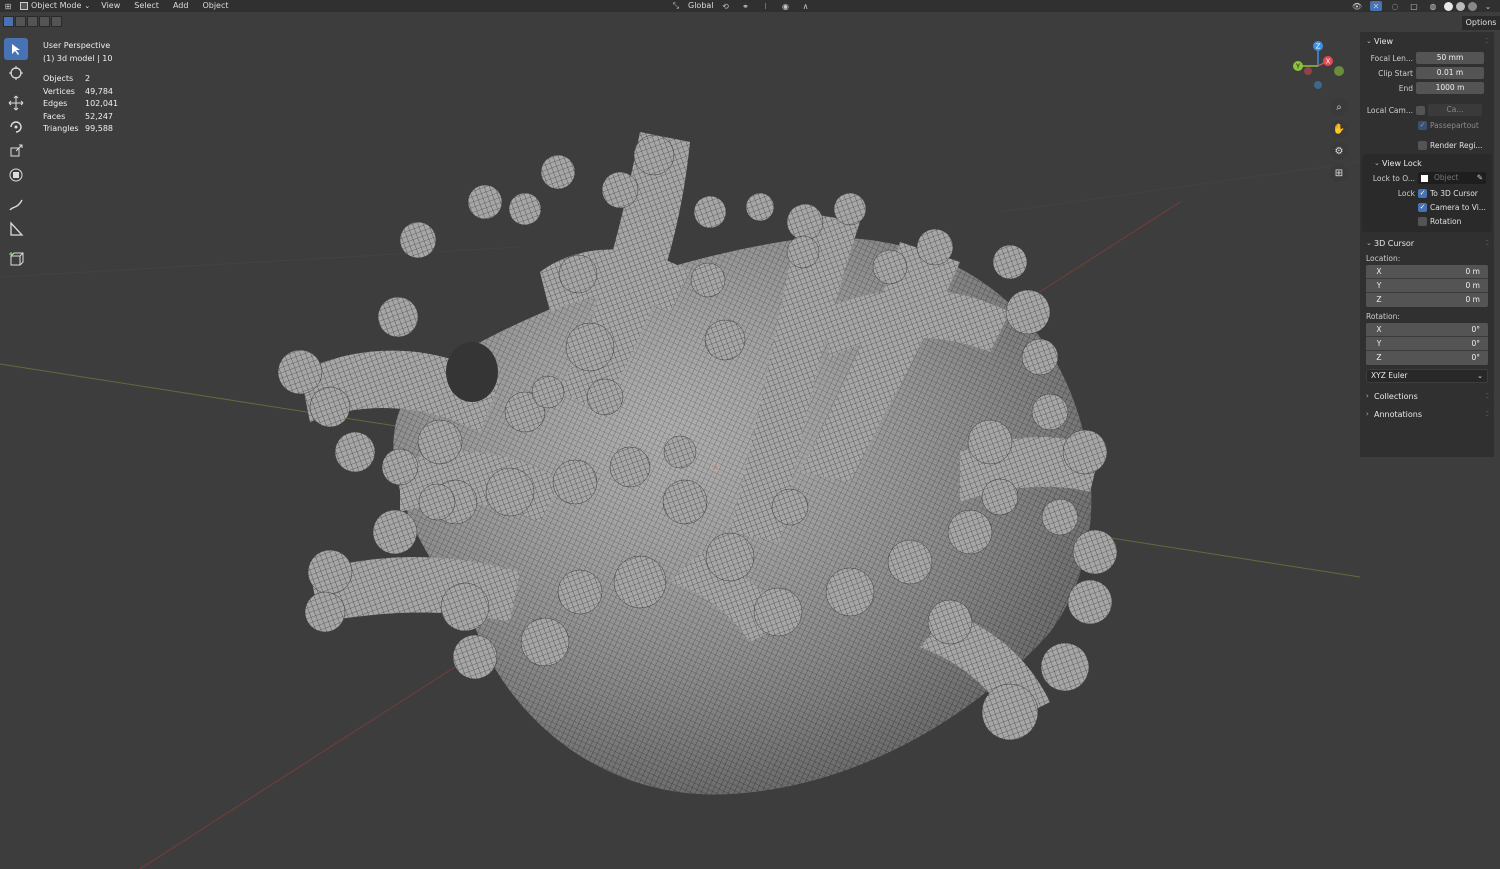 The height and width of the screenshot is (869, 1500). I want to click on wireframe-shading-icon: ◍, so click(1433, 6).